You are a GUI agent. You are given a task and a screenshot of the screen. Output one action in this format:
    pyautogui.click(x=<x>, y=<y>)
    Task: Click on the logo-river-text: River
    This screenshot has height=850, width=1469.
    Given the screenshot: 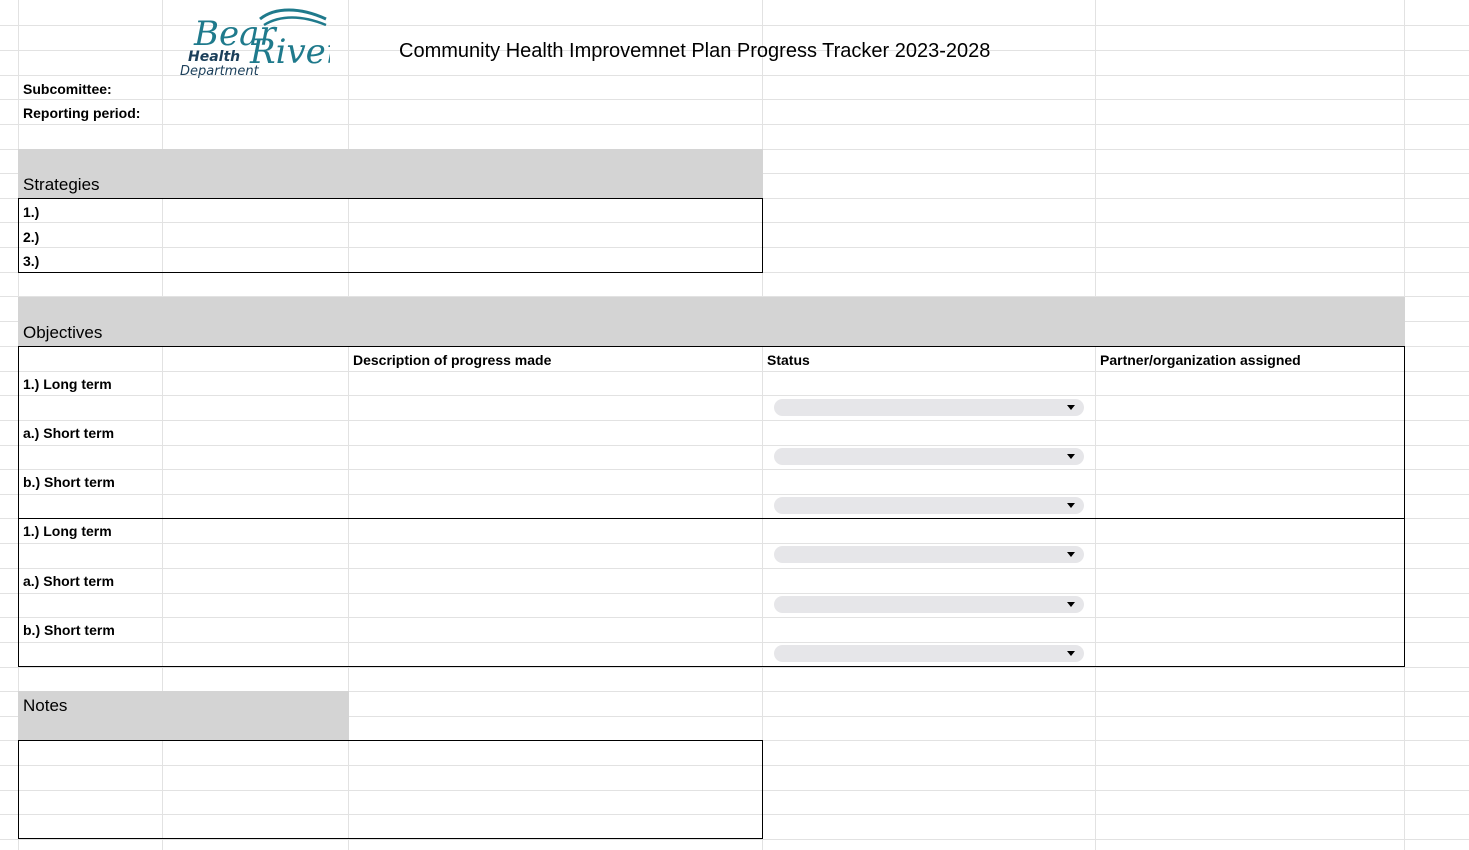 What is the action you would take?
    pyautogui.click(x=289, y=52)
    